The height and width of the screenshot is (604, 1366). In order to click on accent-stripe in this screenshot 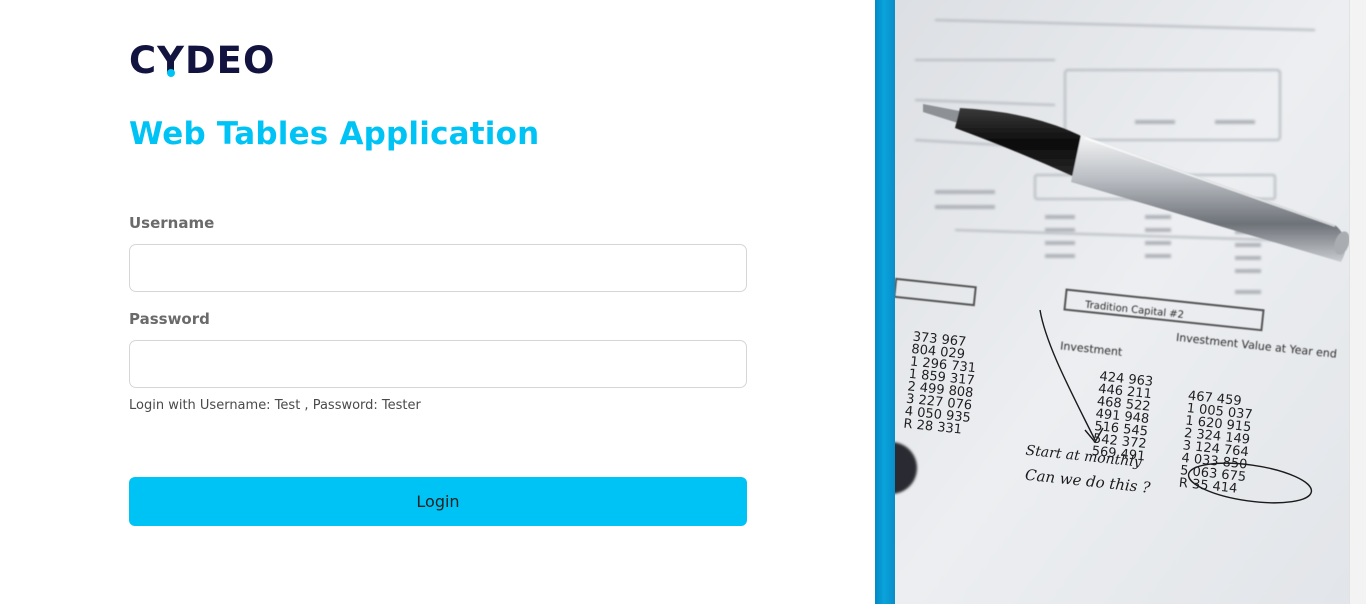, I will do `click(885, 302)`.